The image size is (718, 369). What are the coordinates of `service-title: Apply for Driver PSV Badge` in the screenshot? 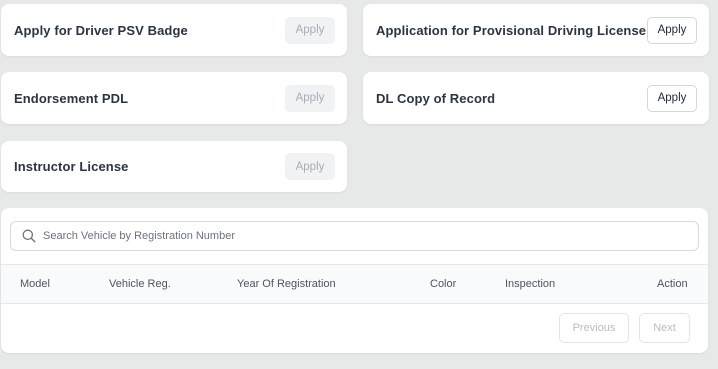 It's located at (101, 30).